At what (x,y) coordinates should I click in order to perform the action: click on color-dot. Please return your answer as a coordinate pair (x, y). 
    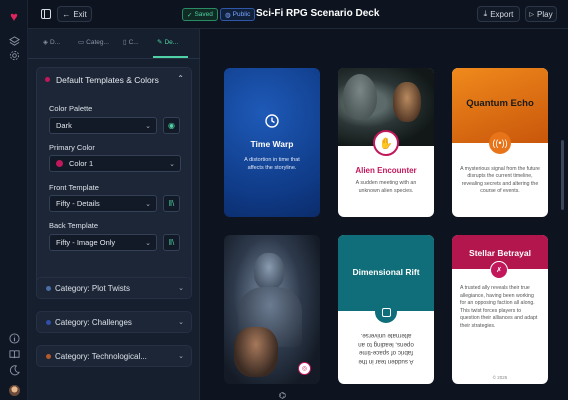
    Looking at the image, I should click on (47, 79).